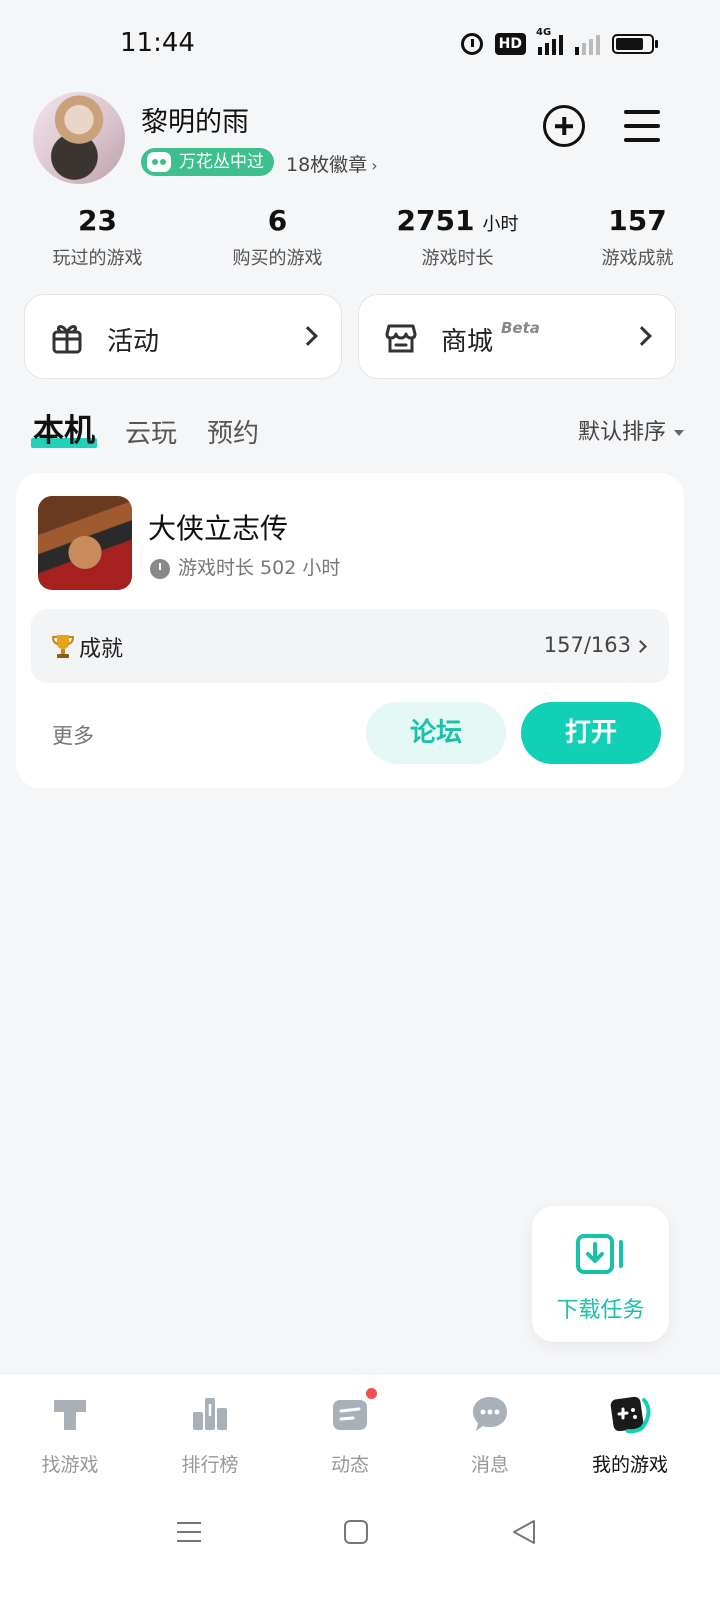 The height and width of the screenshot is (1612, 720). I want to click on achievement-label: 成就, so click(101, 649).